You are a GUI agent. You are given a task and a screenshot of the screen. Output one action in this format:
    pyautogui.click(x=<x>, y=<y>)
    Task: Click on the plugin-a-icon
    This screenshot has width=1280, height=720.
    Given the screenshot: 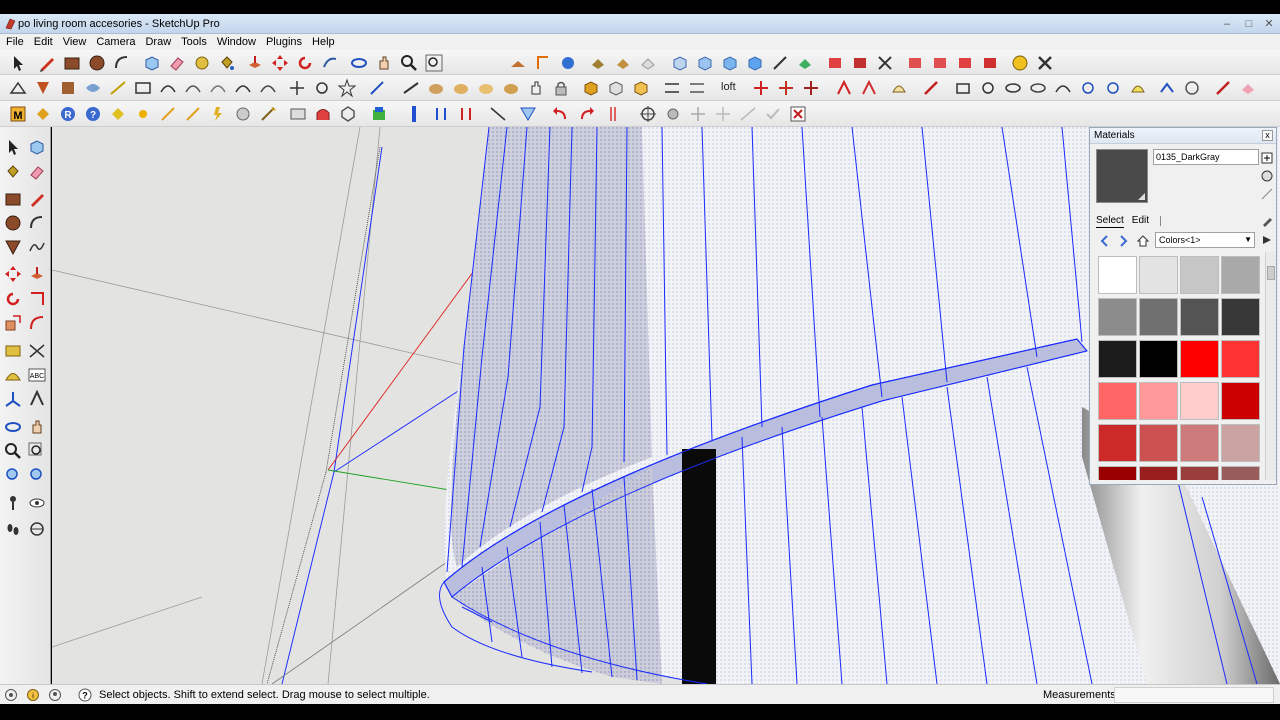 What is the action you would take?
    pyautogui.click(x=915, y=63)
    